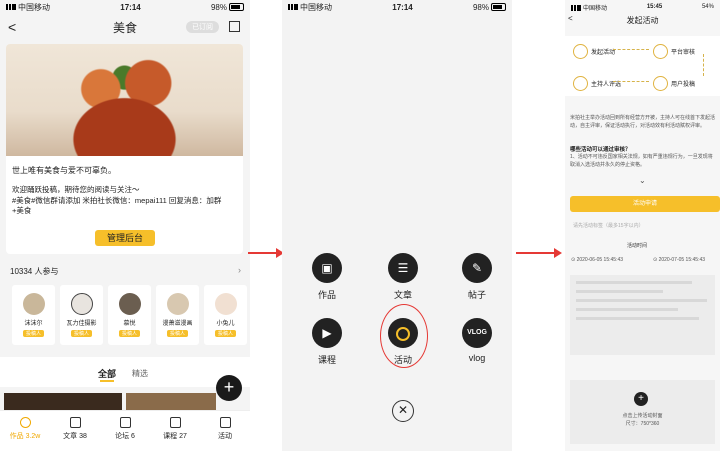 The height and width of the screenshot is (451, 720). Describe the element at coordinates (403, 268) in the screenshot. I see `article-icon: ☰` at that location.